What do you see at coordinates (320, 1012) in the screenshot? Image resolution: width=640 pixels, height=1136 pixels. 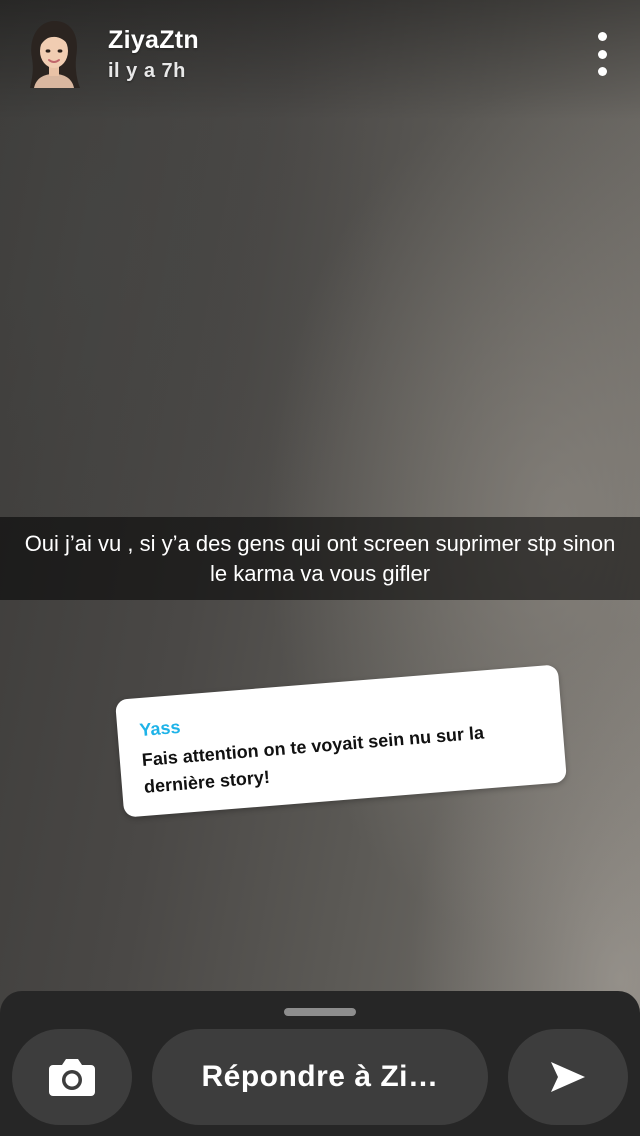 I see `drag-handle` at bounding box center [320, 1012].